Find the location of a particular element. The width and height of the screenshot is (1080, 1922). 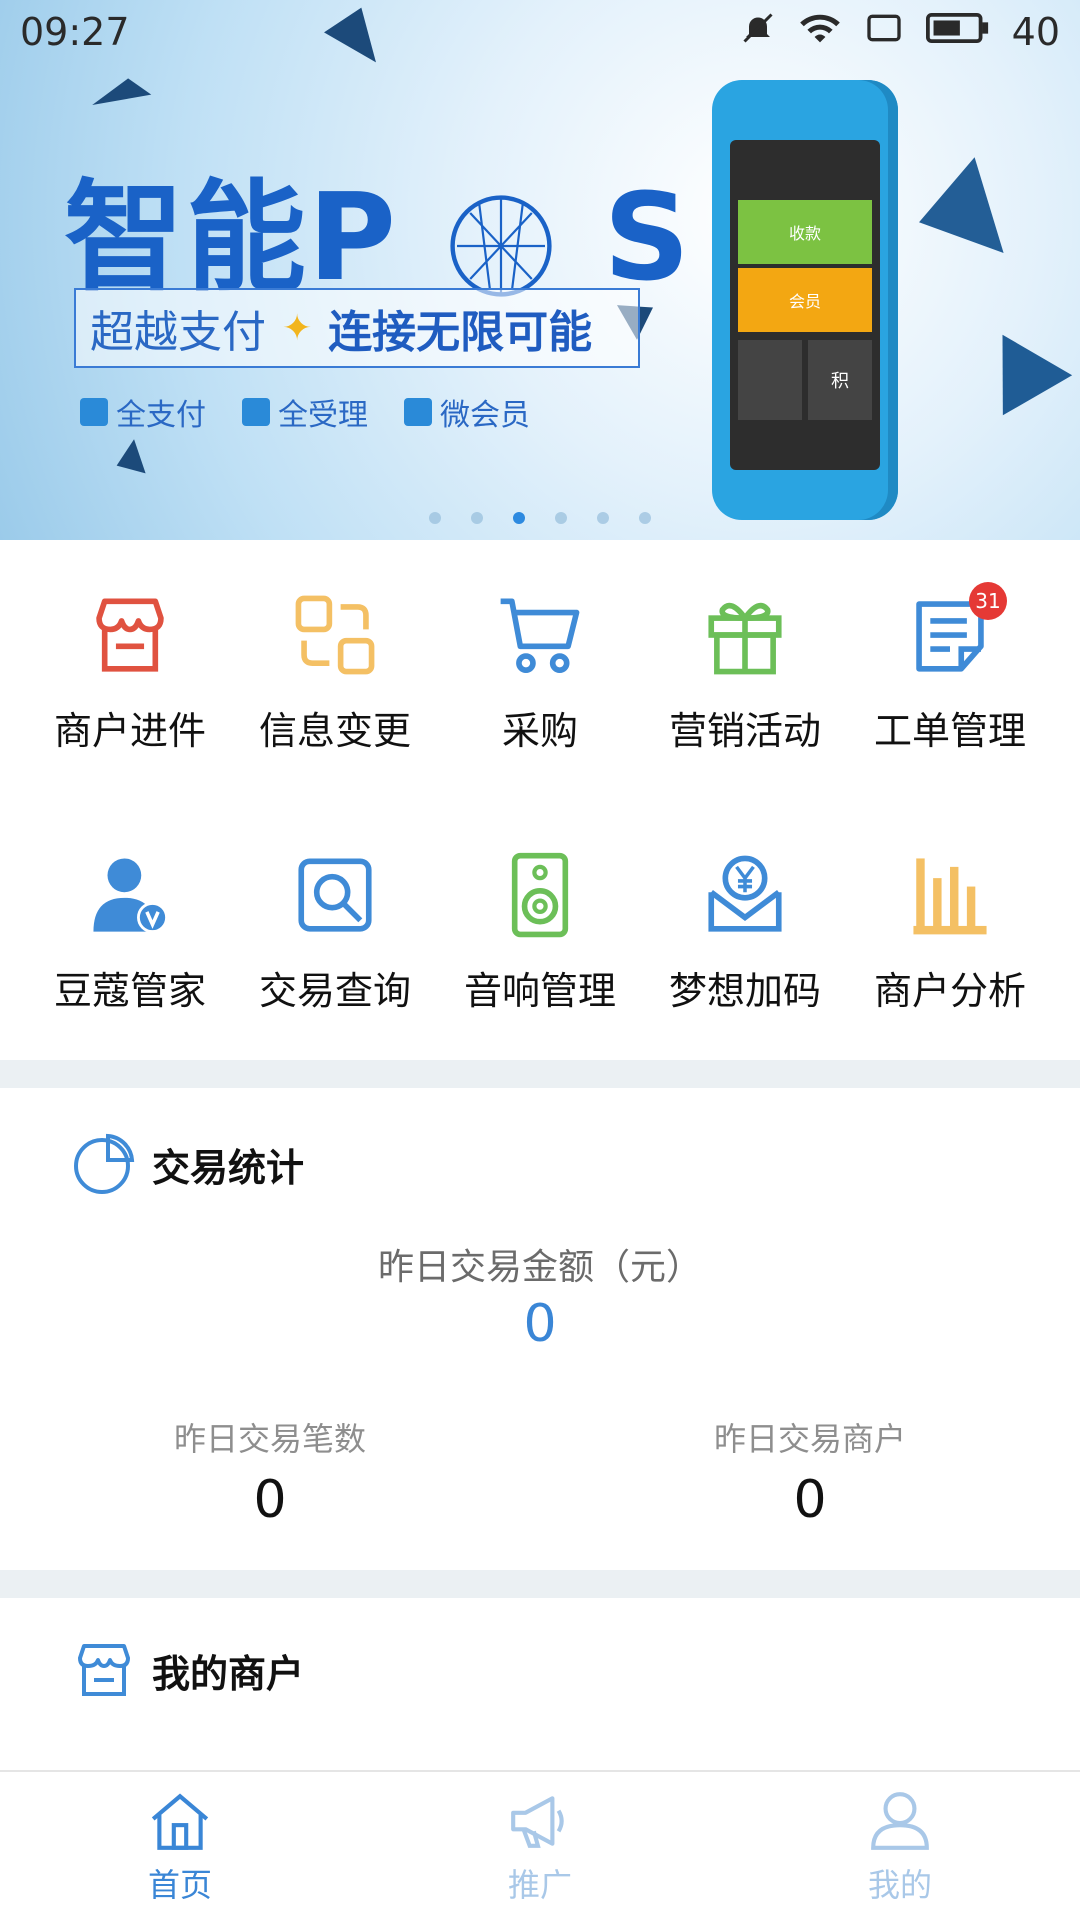

grid-item-label: 商户进件 is located at coordinates (129, 731).